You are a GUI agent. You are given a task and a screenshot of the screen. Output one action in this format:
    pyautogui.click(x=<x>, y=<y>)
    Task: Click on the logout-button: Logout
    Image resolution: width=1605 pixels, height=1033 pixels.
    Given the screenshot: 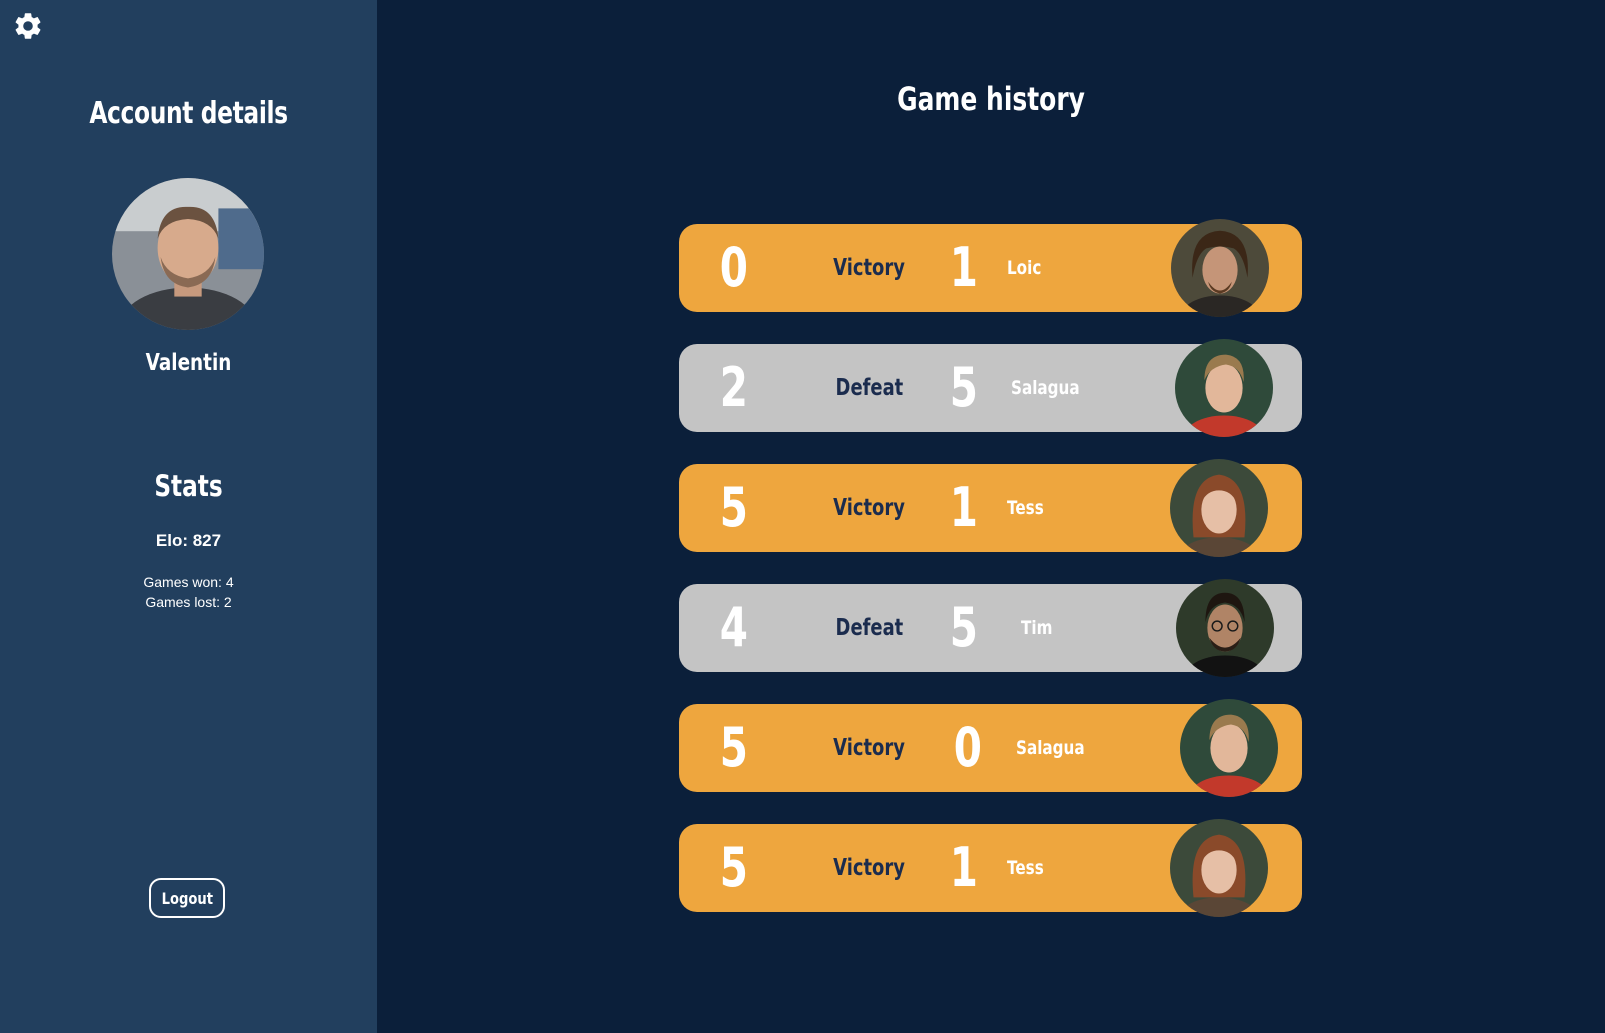 What is the action you would take?
    pyautogui.click(x=187, y=898)
    